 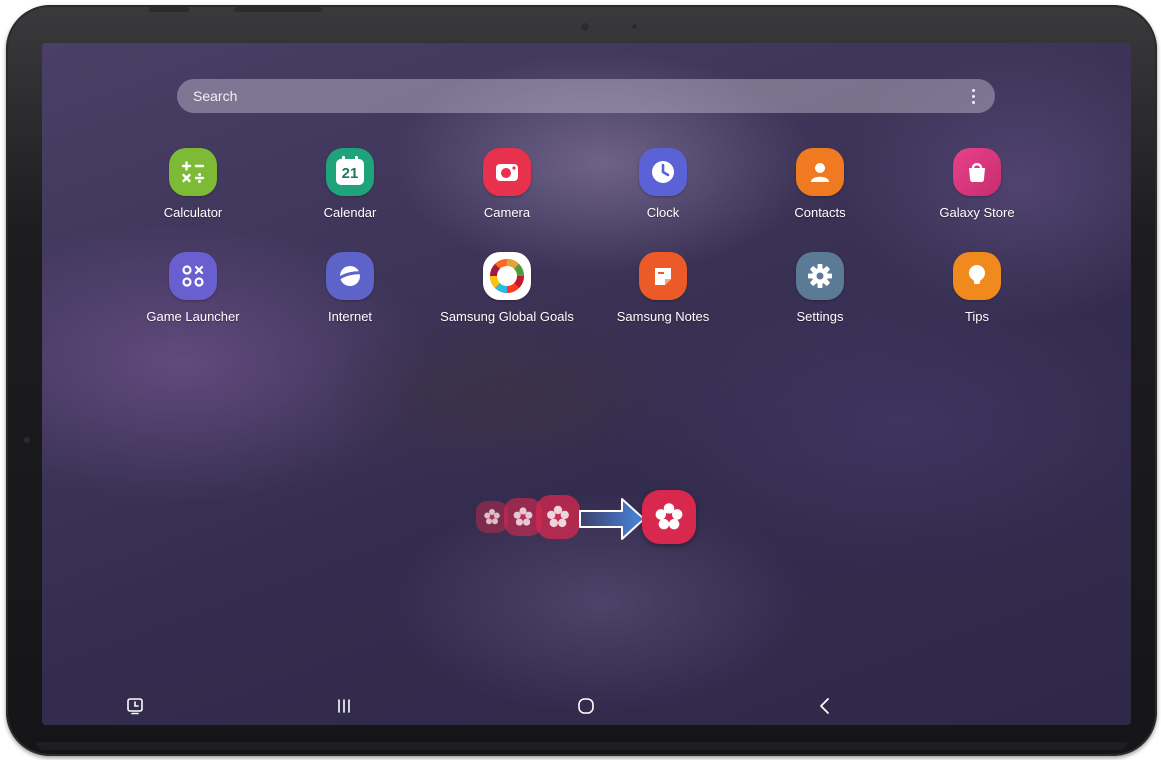 What do you see at coordinates (193, 276) in the screenshot?
I see `game-launcher-icon` at bounding box center [193, 276].